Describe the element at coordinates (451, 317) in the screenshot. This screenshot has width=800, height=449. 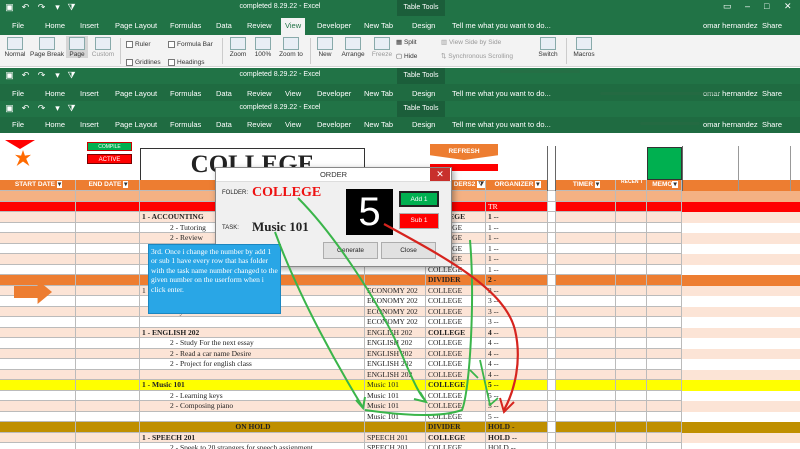
I see `red-arrow-path` at that location.